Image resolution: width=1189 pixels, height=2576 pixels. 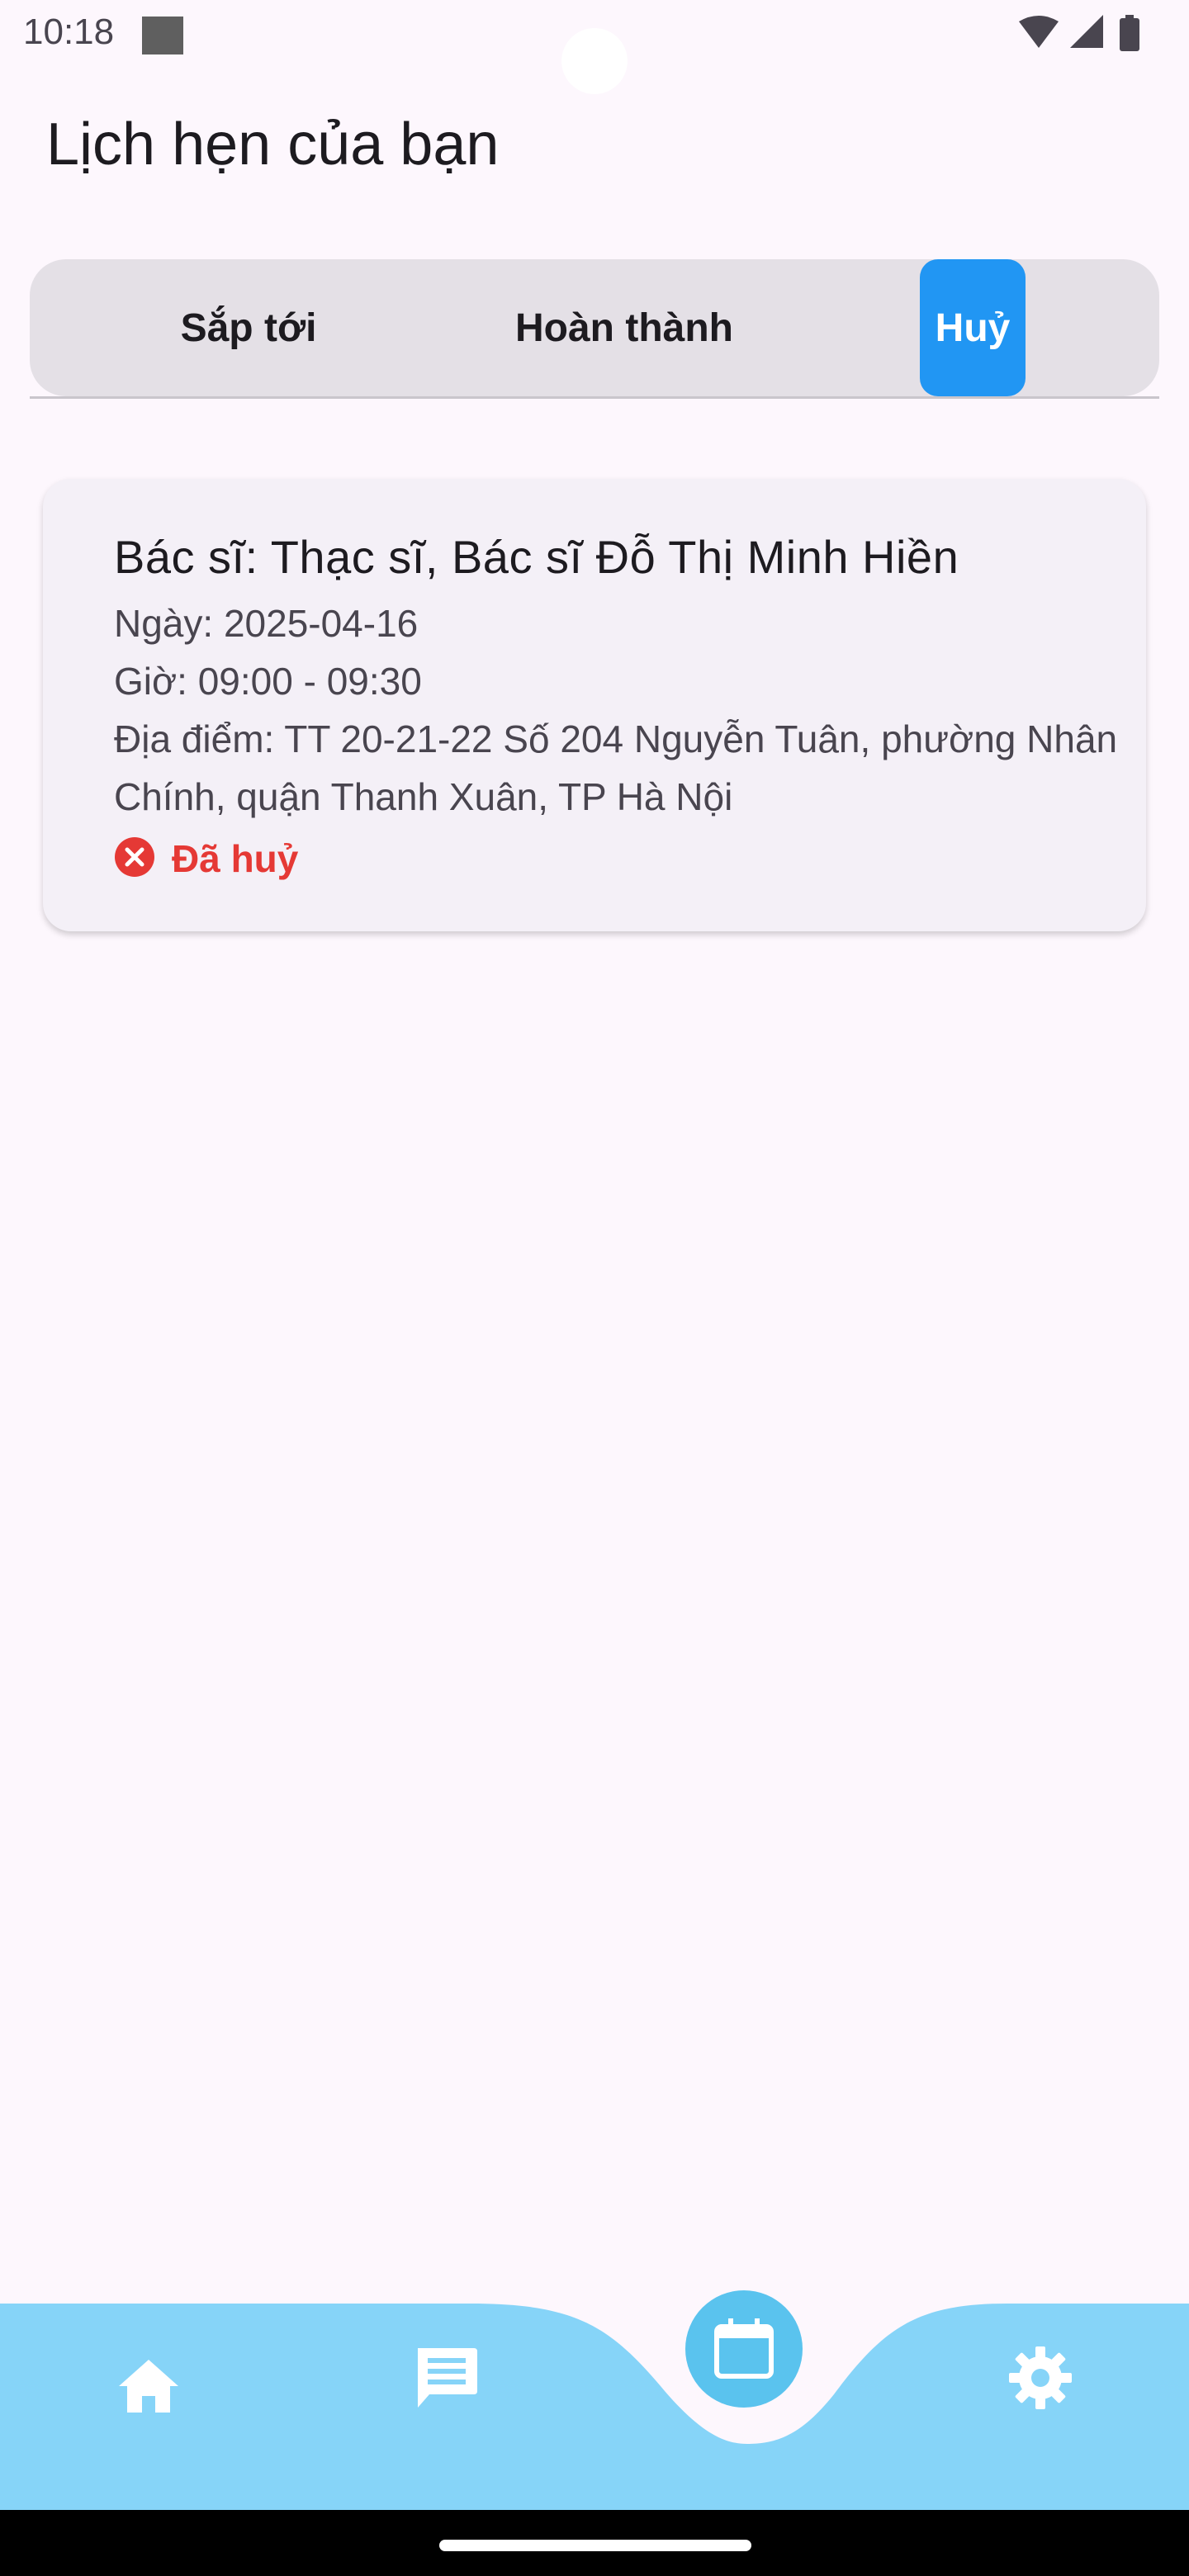 What do you see at coordinates (273, 144) in the screenshot?
I see `page-title: Lịch hẹn của bạn` at bounding box center [273, 144].